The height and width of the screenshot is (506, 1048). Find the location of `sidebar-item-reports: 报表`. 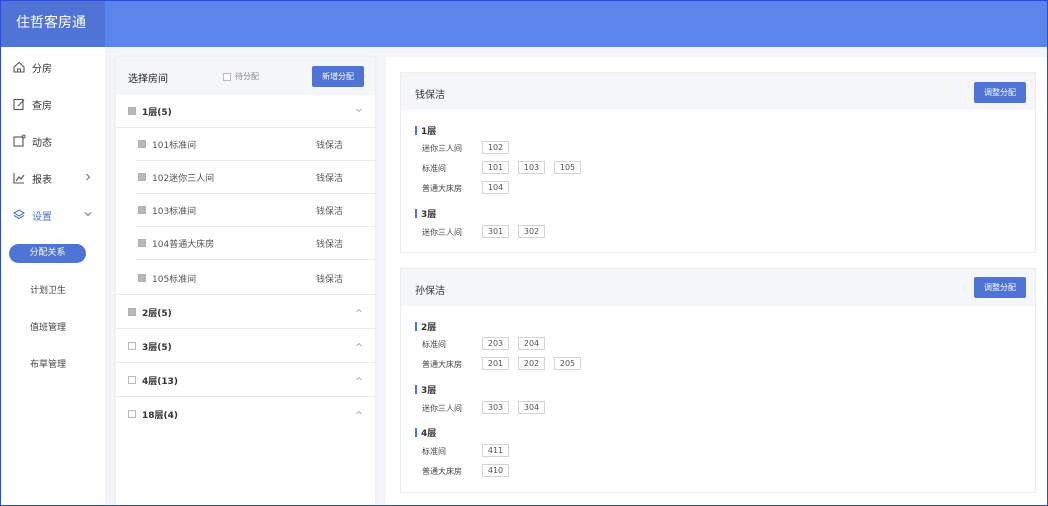

sidebar-item-reports: 报表 is located at coordinates (52, 178).